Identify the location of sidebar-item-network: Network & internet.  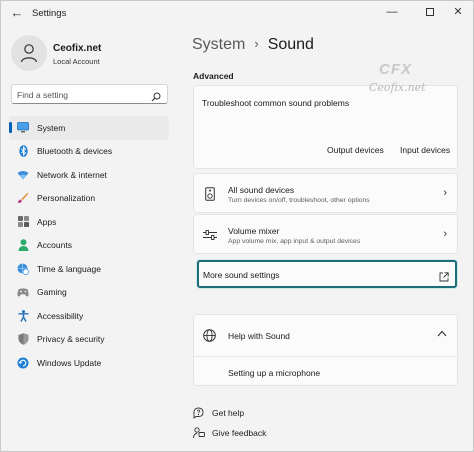
(89, 175).